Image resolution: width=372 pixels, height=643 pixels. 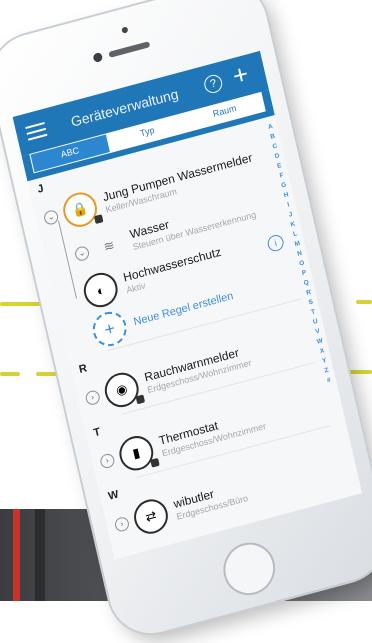 What do you see at coordinates (98, 57) in the screenshot?
I see `front-camera` at bounding box center [98, 57].